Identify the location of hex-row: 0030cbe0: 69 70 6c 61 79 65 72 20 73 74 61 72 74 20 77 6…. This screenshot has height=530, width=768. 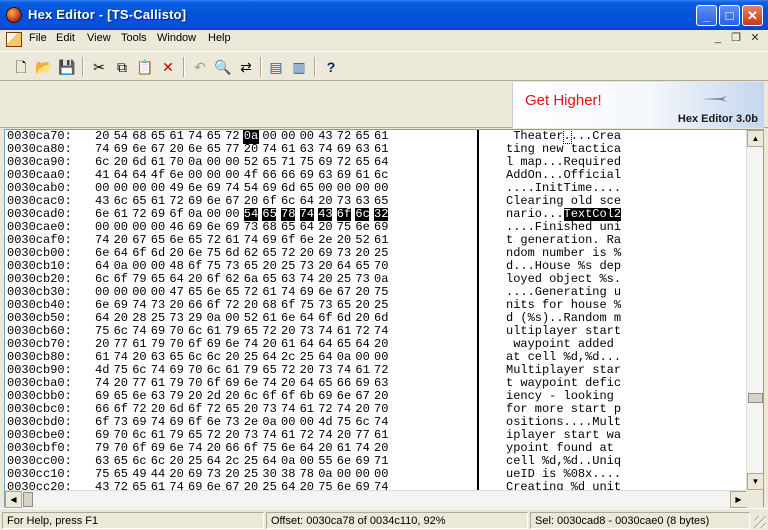
(241, 435).